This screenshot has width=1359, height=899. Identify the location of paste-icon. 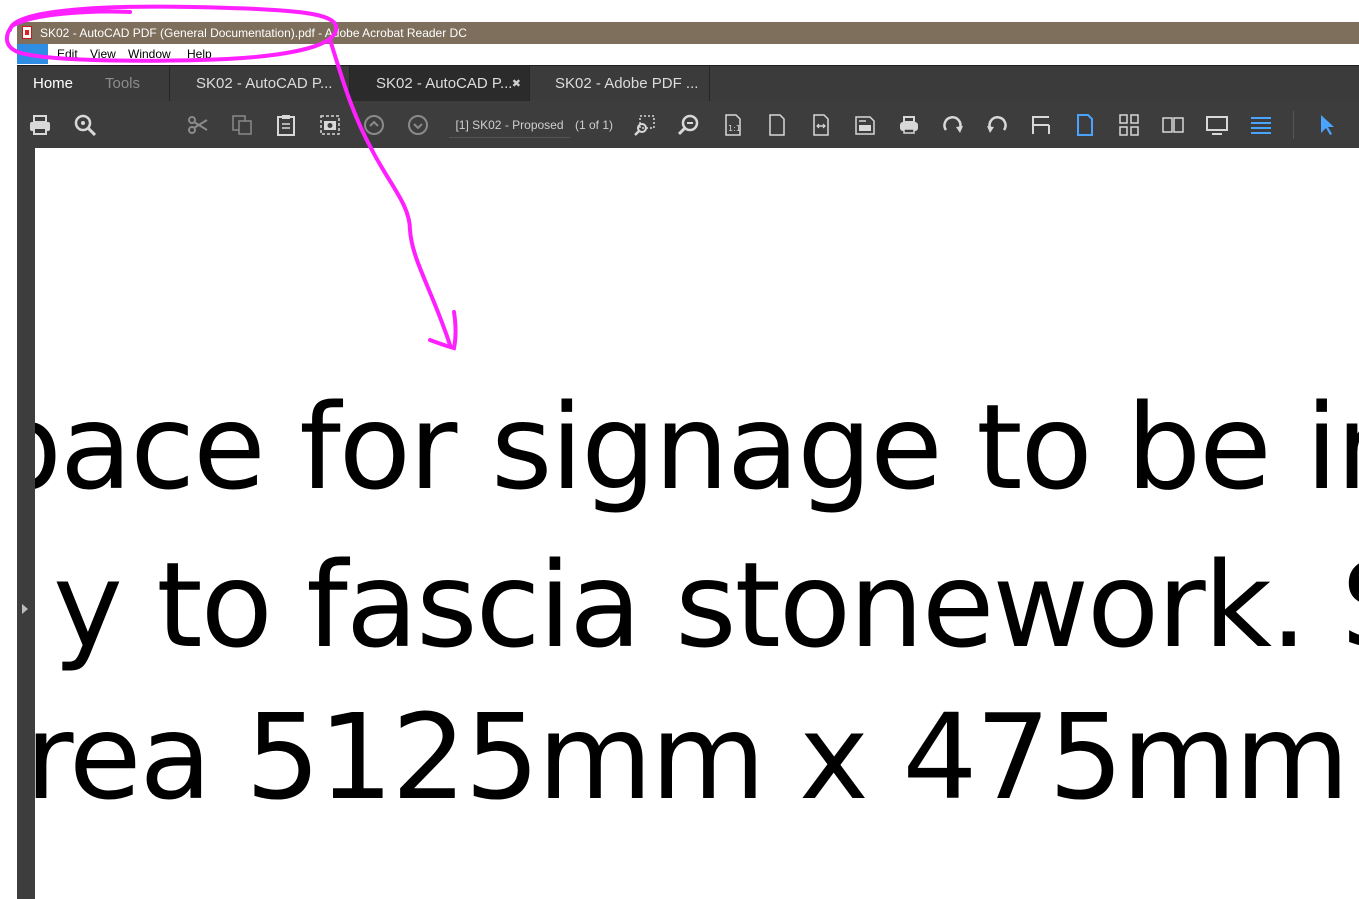
(286, 125).